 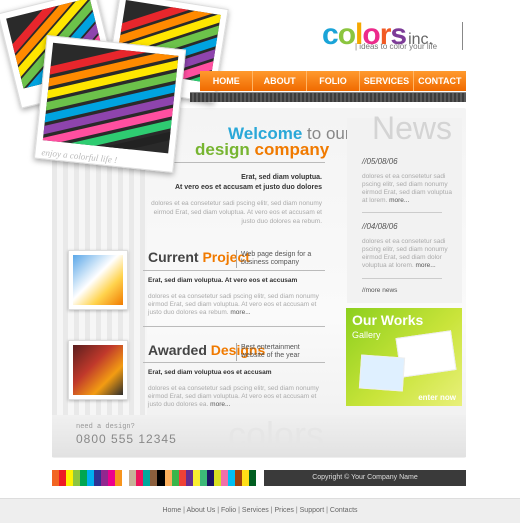 What do you see at coordinates (270, 351) in the screenshot?
I see `awarded-designs-subtitle: Best entertainment website of the year` at bounding box center [270, 351].